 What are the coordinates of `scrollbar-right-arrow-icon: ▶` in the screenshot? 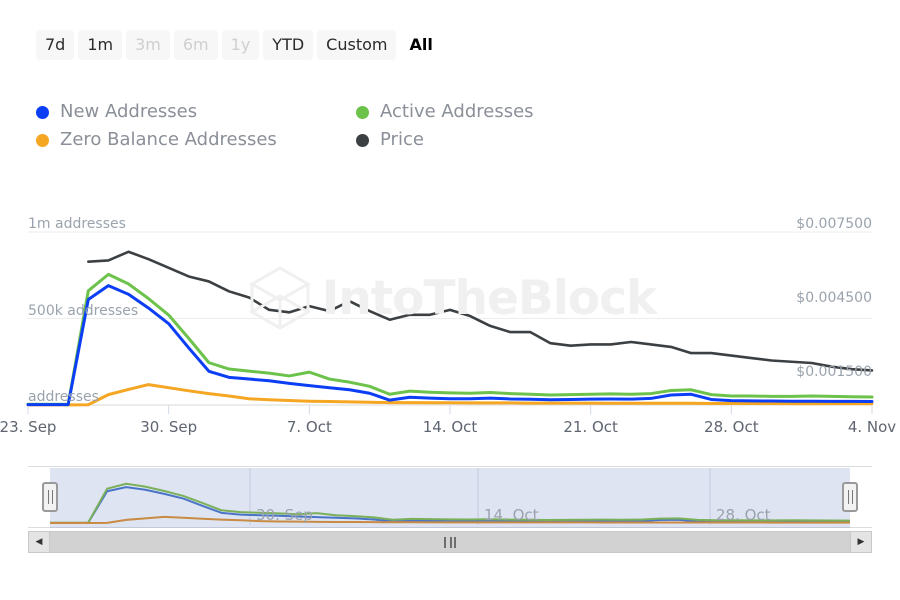 It's located at (861, 542).